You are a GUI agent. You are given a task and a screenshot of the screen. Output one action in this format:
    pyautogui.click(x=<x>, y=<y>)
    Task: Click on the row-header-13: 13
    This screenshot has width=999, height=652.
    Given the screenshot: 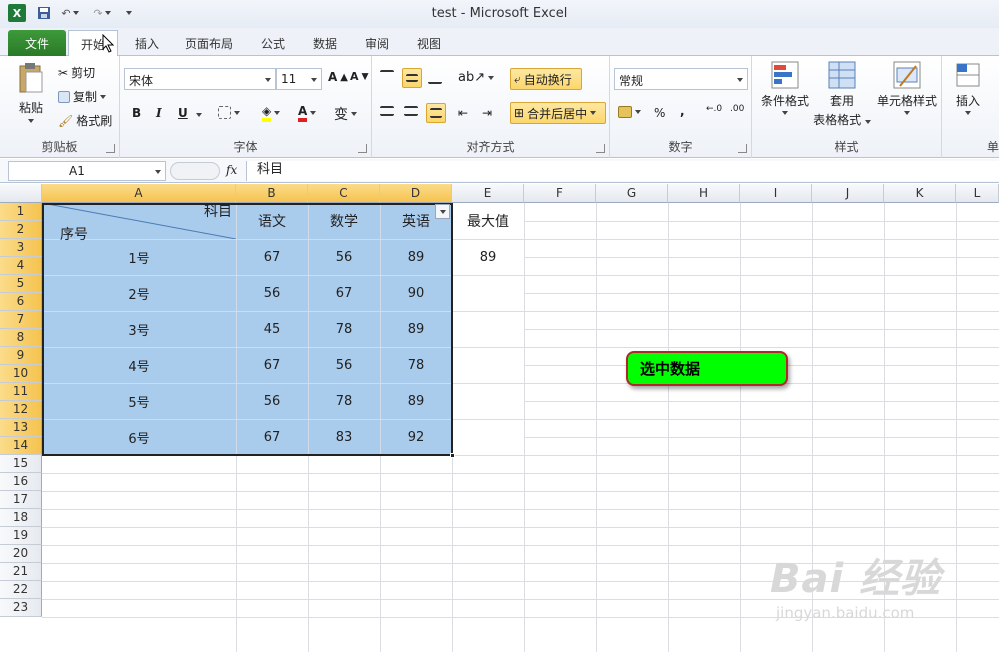 What is the action you would take?
    pyautogui.click(x=21, y=428)
    